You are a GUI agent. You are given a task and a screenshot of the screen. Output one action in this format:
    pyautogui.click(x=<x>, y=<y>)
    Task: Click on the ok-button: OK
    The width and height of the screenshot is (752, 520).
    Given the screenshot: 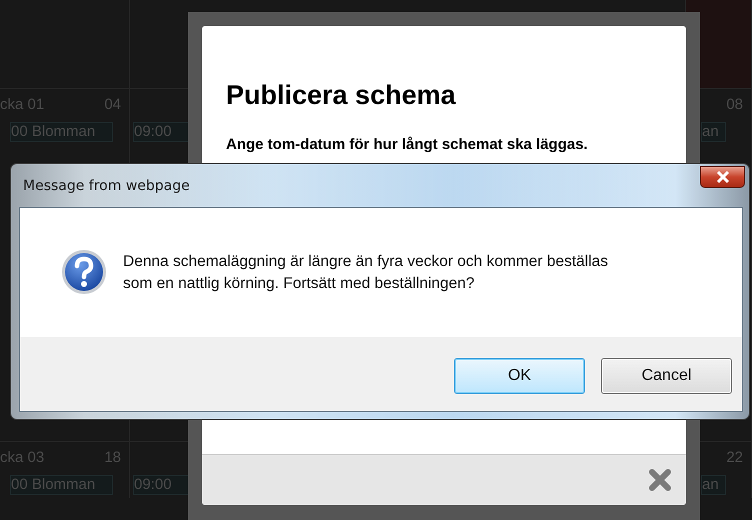 What is the action you would take?
    pyautogui.click(x=519, y=376)
    